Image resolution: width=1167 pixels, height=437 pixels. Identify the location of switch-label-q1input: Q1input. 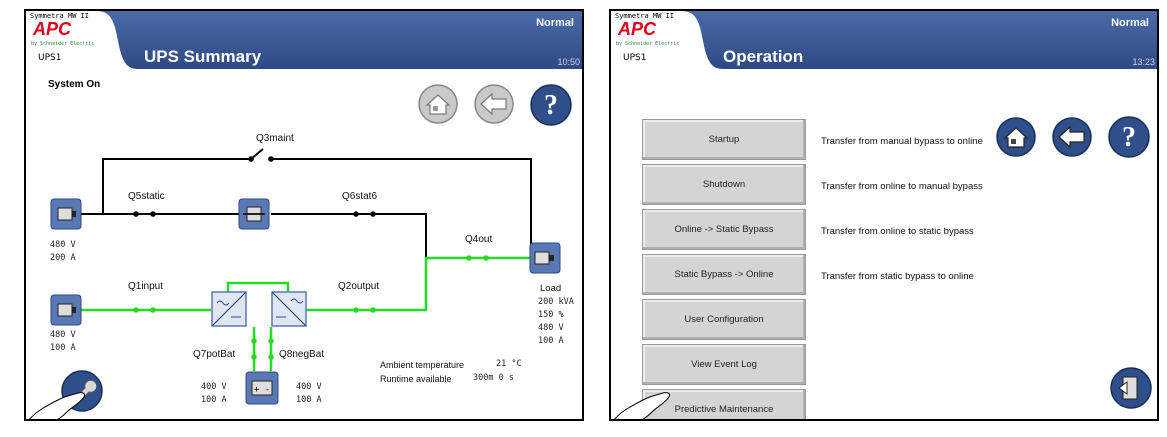
(146, 286).